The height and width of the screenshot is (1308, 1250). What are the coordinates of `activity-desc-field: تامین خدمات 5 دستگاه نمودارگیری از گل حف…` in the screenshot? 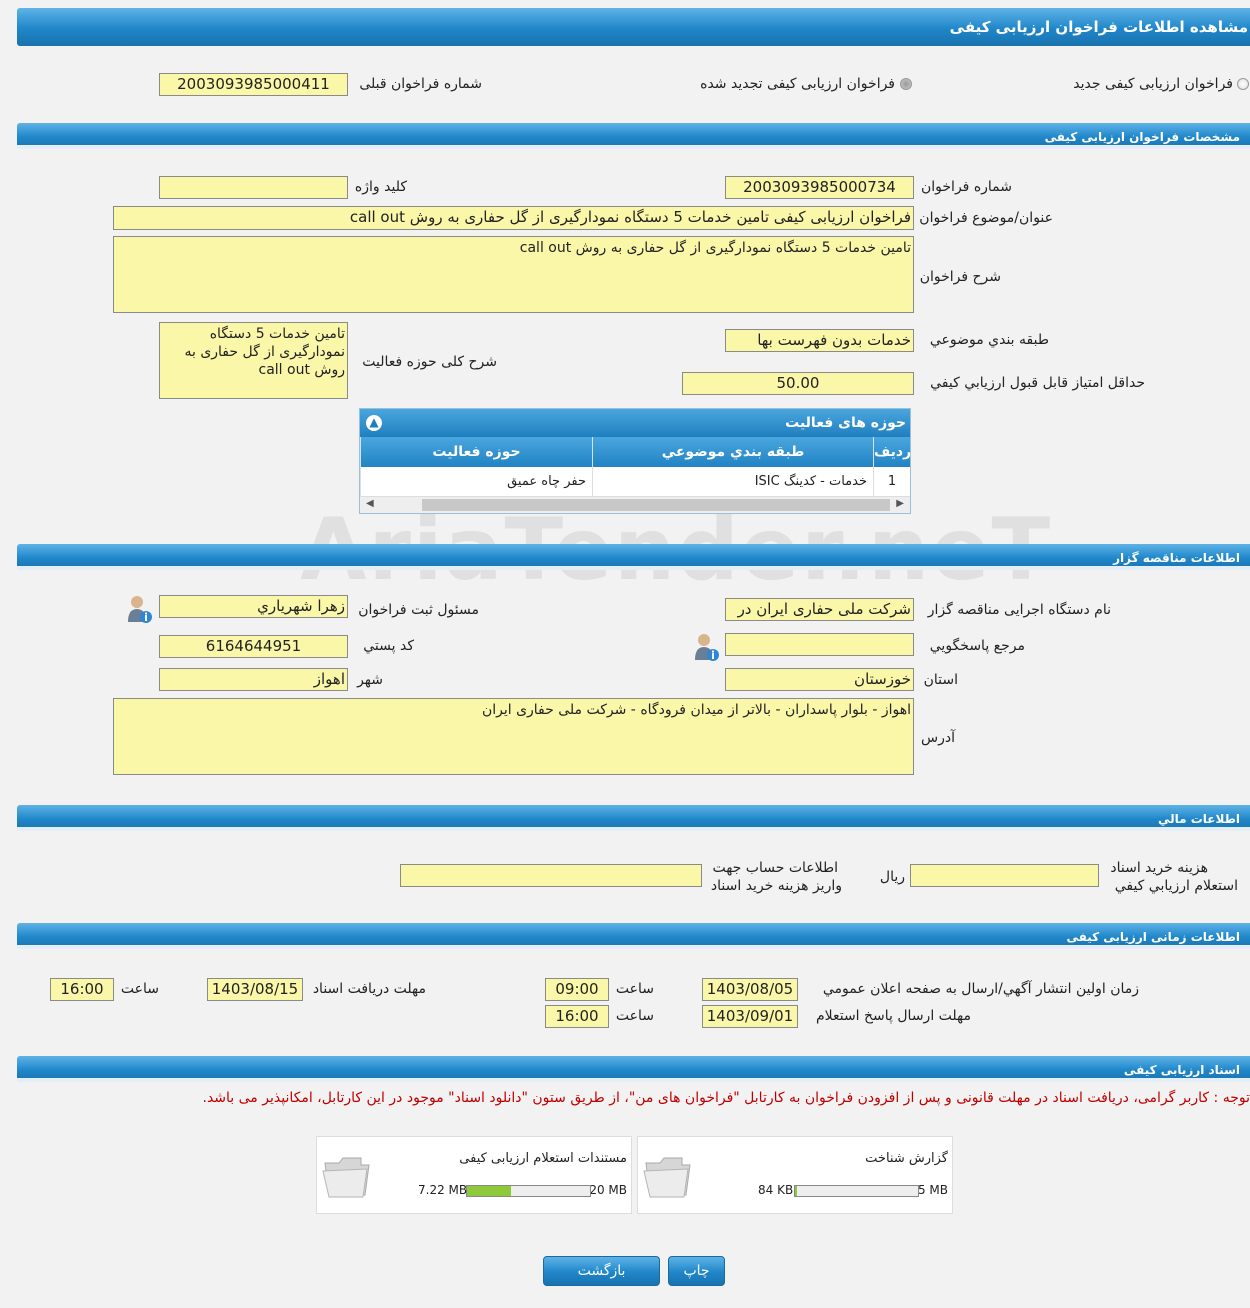 It's located at (253, 360).